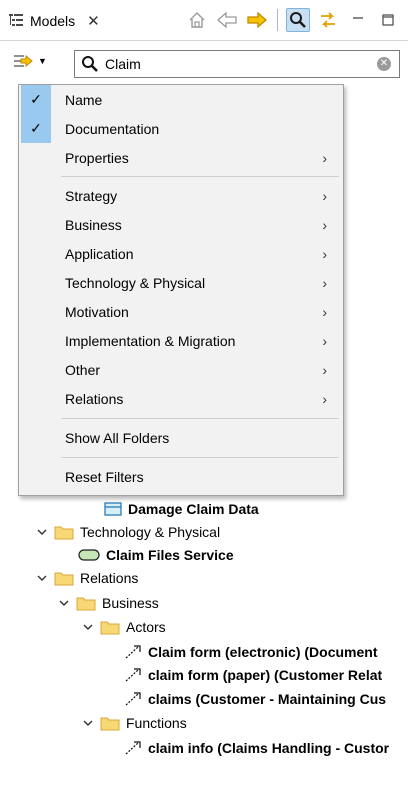  I want to click on clear-search-icon: ✕, so click(384, 64).